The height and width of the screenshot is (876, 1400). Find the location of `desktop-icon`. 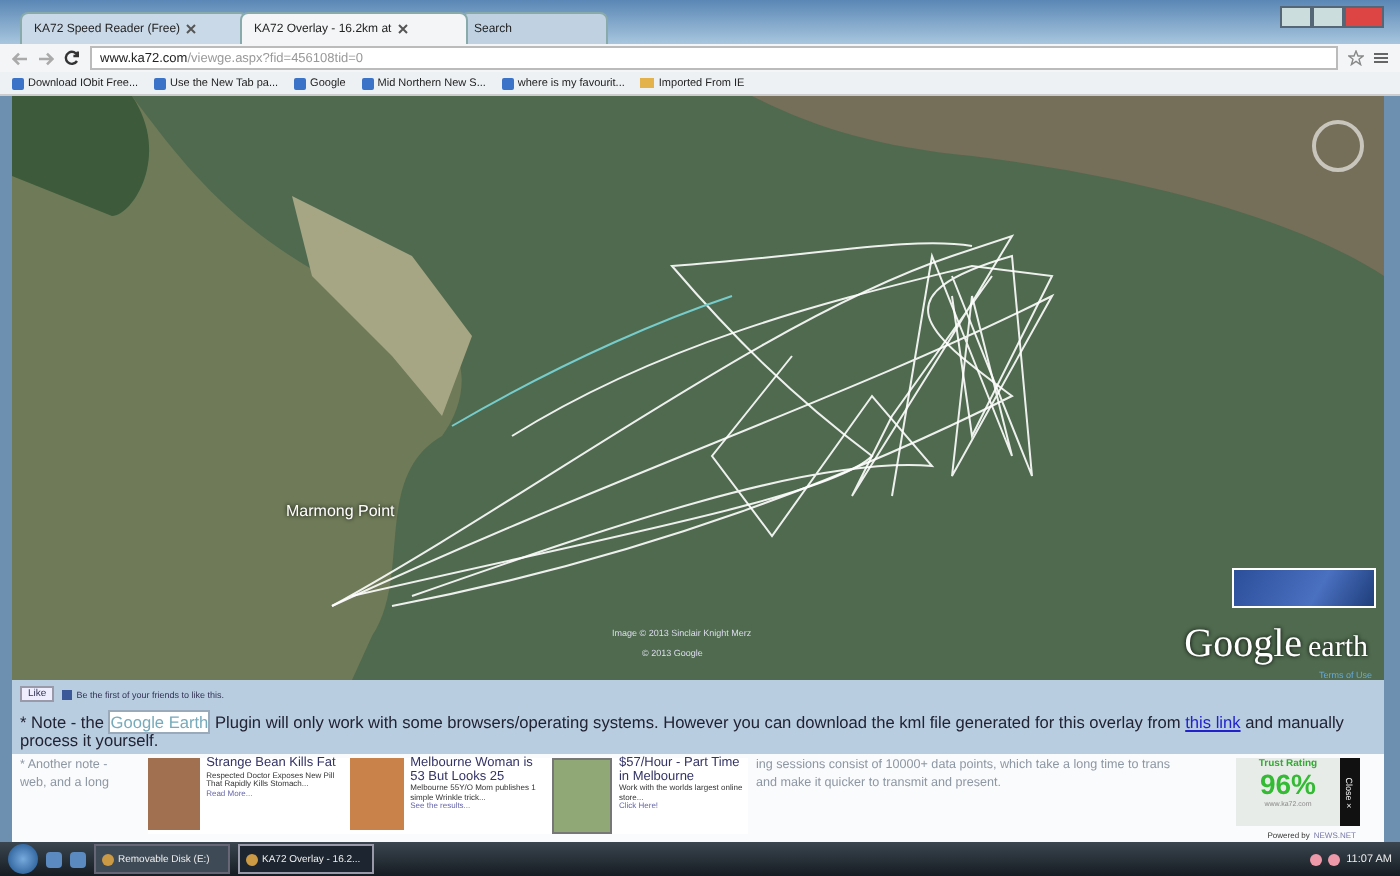

desktop-icon is located at coordinates (54, 859).